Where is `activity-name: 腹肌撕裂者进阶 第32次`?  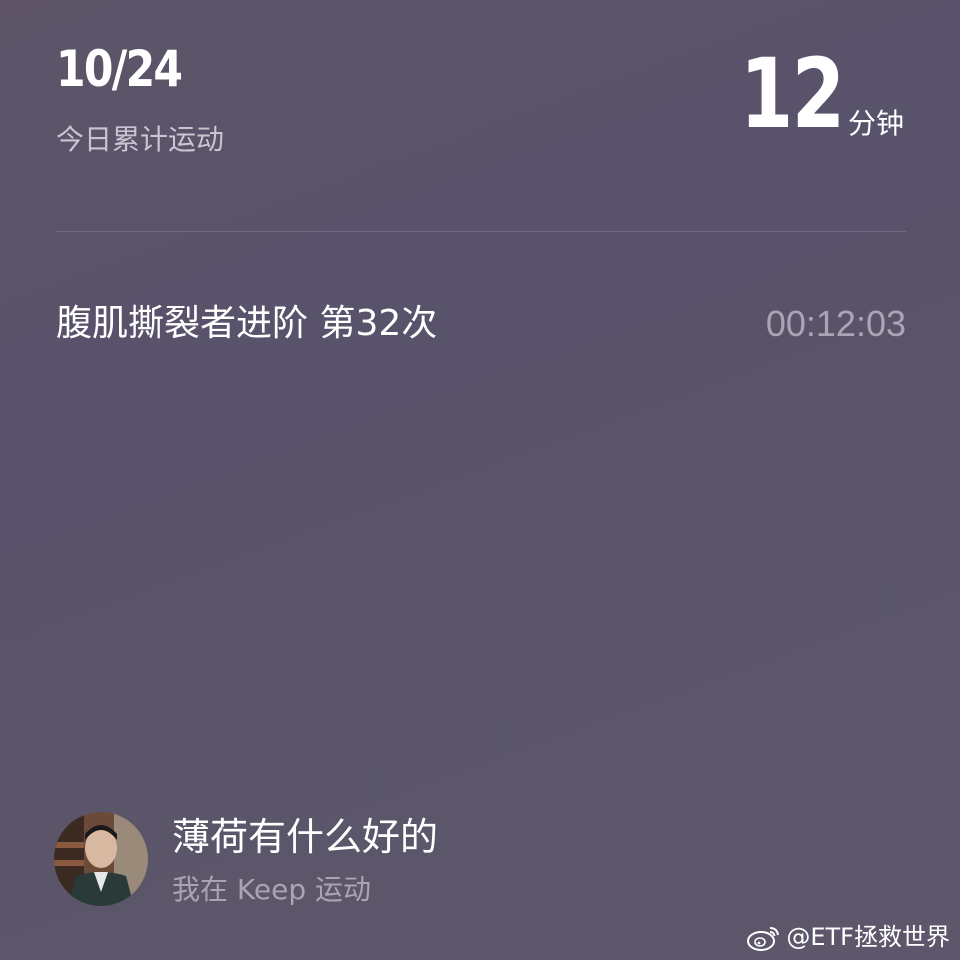
activity-name: 腹肌撕裂者进阶 第32次 is located at coordinates (247, 323).